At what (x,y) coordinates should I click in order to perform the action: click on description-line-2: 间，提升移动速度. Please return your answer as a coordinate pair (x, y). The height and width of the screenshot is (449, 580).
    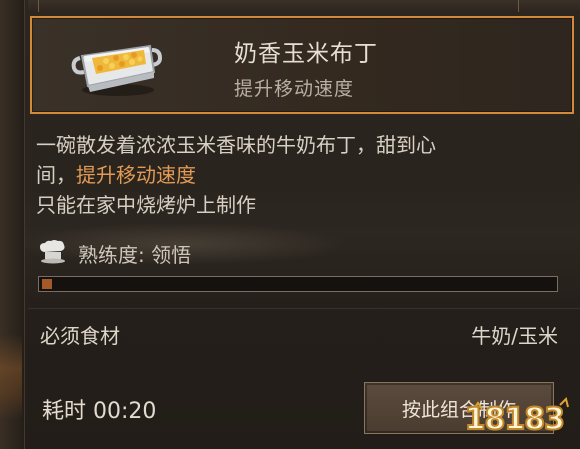
    Looking at the image, I should click on (301, 175).